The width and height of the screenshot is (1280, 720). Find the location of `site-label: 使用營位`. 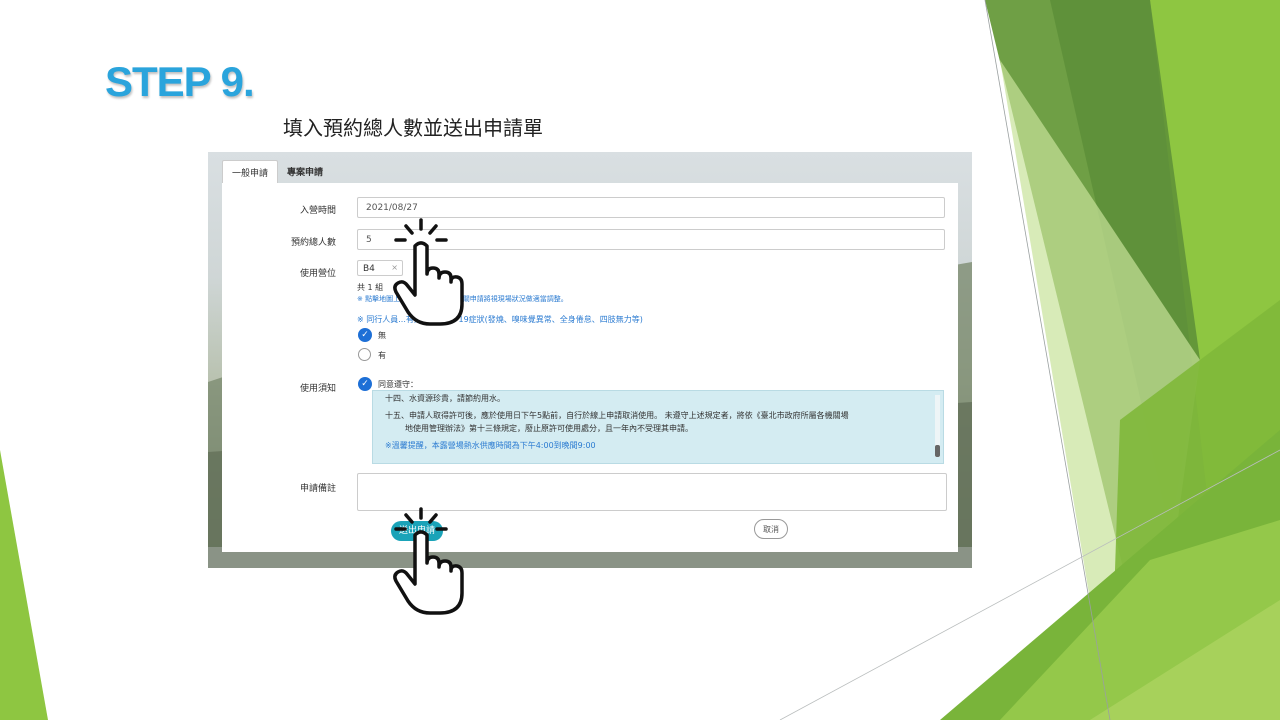

site-label: 使用營位 is located at coordinates (317, 274).